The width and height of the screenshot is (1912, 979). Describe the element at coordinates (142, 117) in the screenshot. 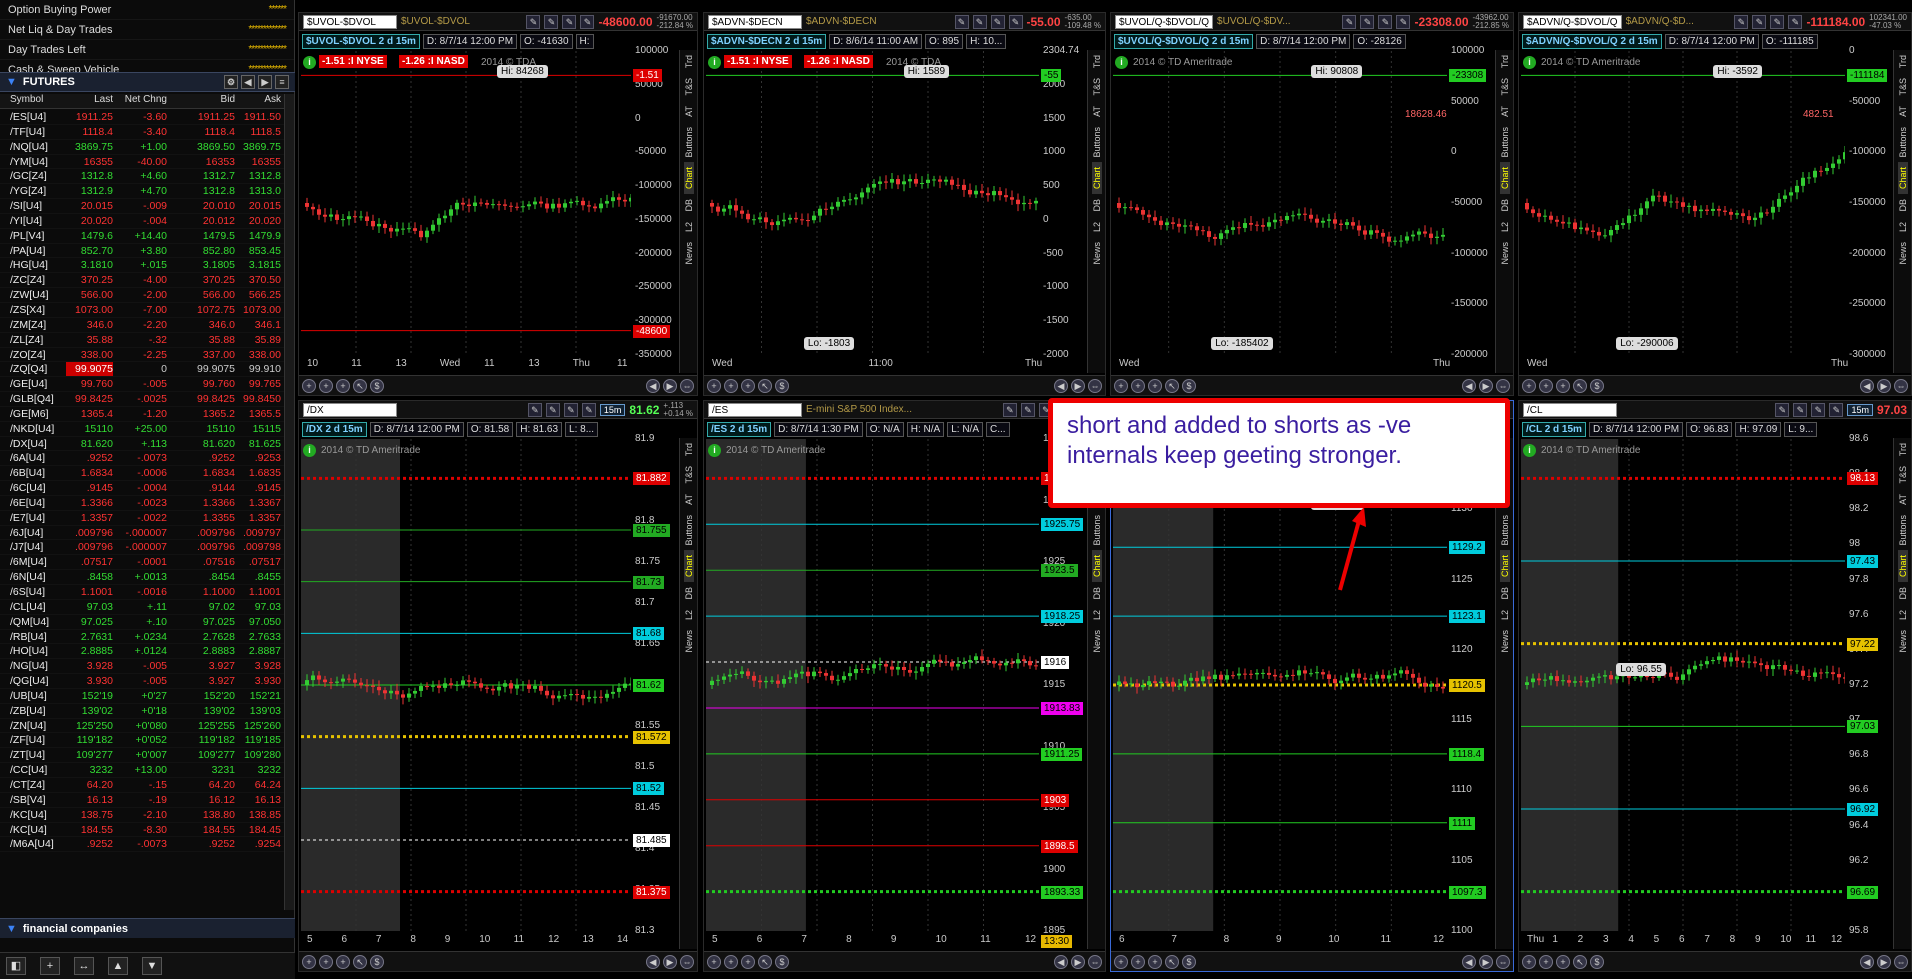

I see `quote-row: /ES[U4] 1911.25 -3.60 1911.25 1911.50` at that location.